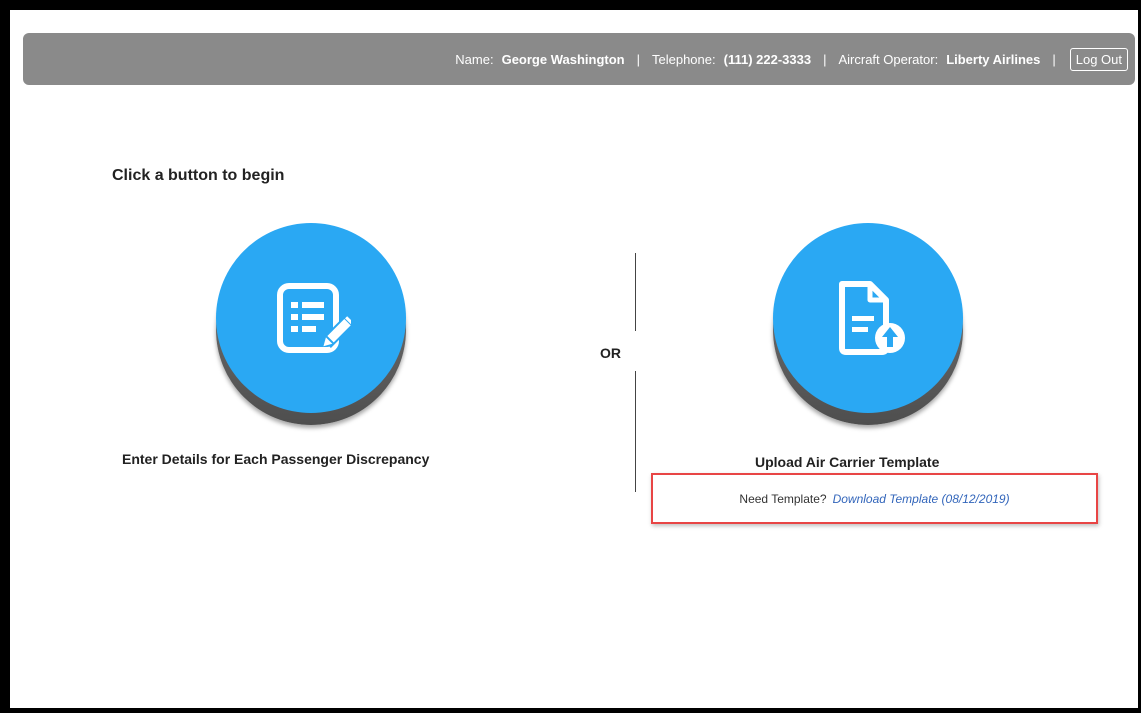 This screenshot has height=713, width=1141. Describe the element at coordinates (635, 431) in the screenshot. I see `divider-bottom` at that location.